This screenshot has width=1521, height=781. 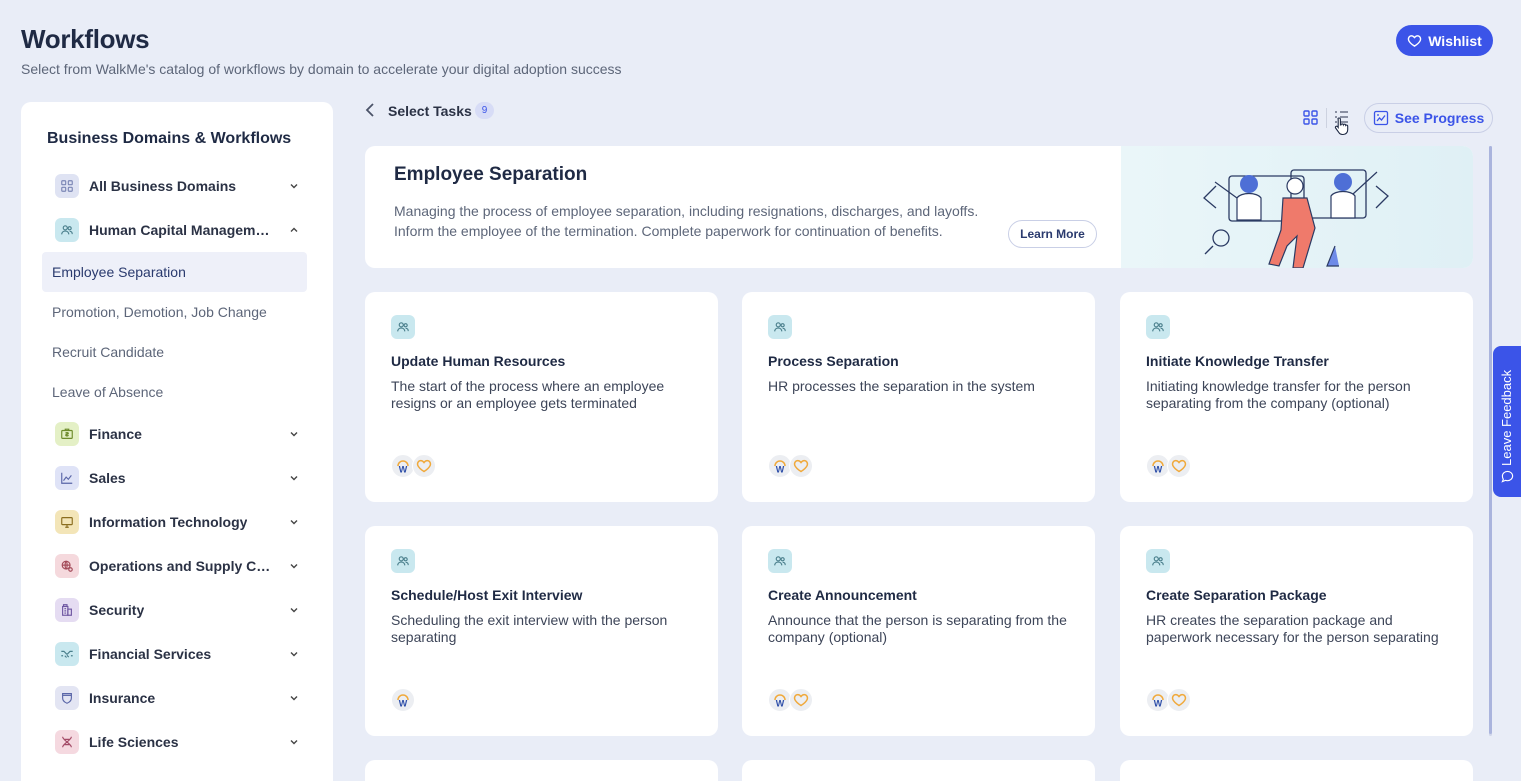 I want to click on chevron-left-icon, so click(x=370, y=110).